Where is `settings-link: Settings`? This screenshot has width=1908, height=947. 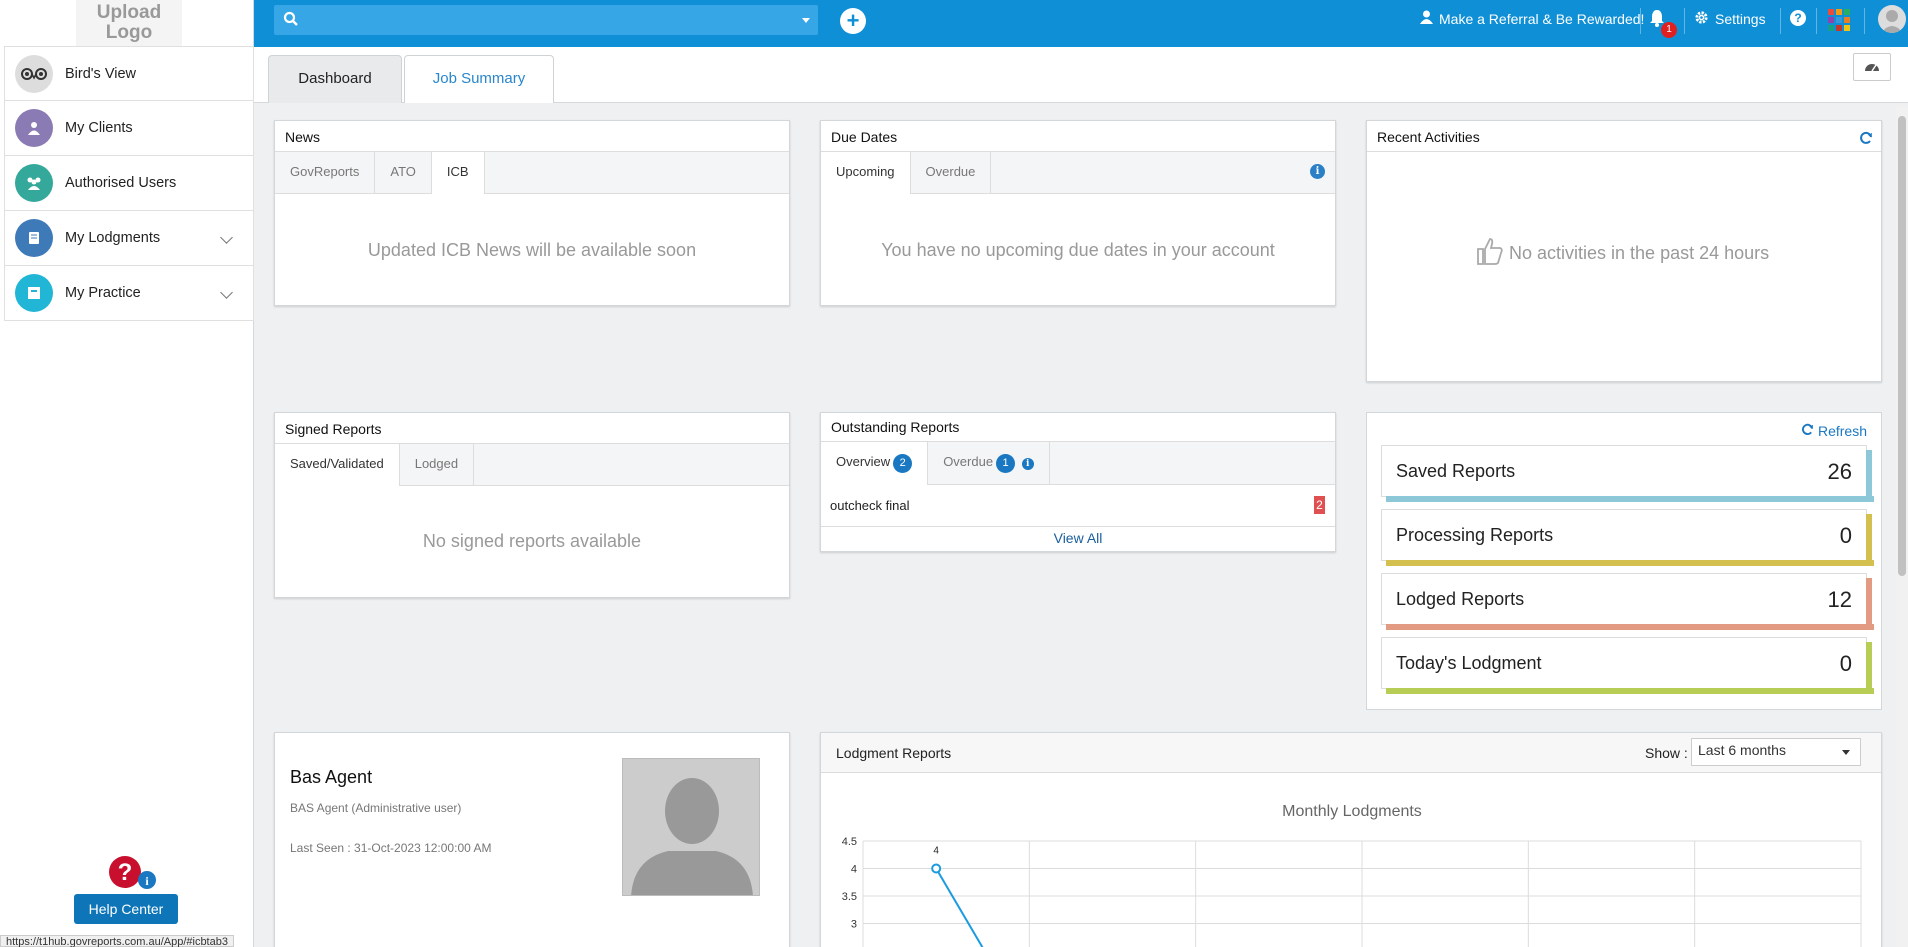 settings-link: Settings is located at coordinates (1730, 19).